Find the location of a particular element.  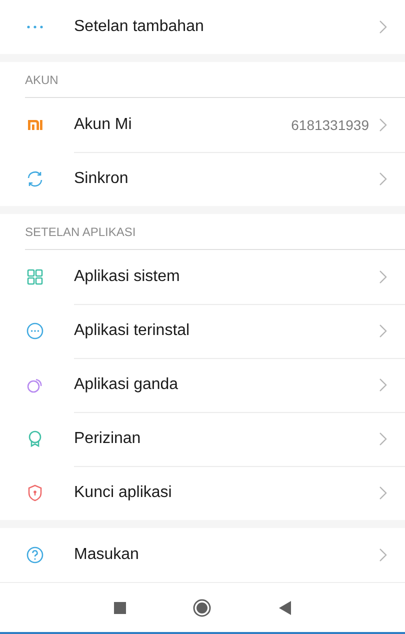

settings-item: Akun Mi is located at coordinates (183, 125).